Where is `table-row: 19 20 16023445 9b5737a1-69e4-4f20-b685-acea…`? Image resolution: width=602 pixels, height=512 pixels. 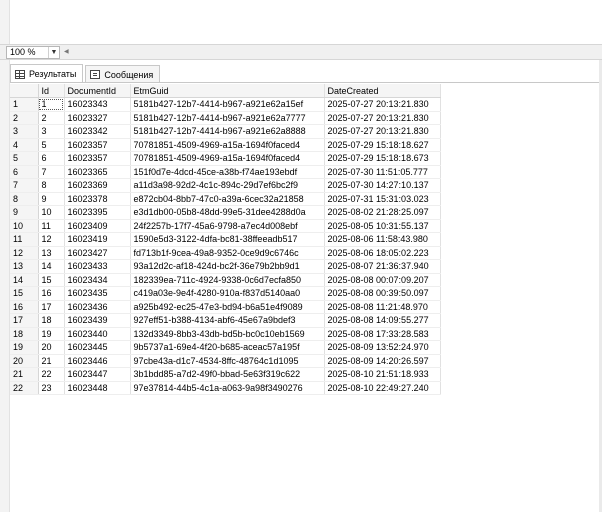
table-row: 19 20 16023445 9b5737a1-69e4-4f20-b685-acea… is located at coordinates (225, 347).